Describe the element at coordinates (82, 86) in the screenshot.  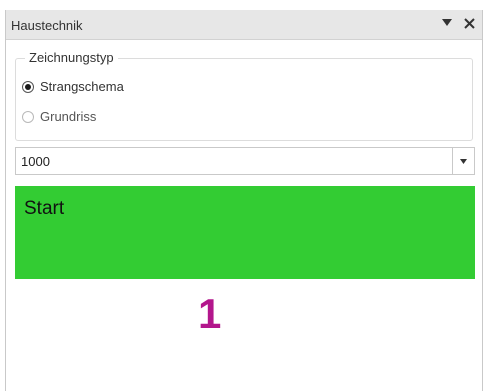
I see `radio-label-strangschema: Strangschema` at that location.